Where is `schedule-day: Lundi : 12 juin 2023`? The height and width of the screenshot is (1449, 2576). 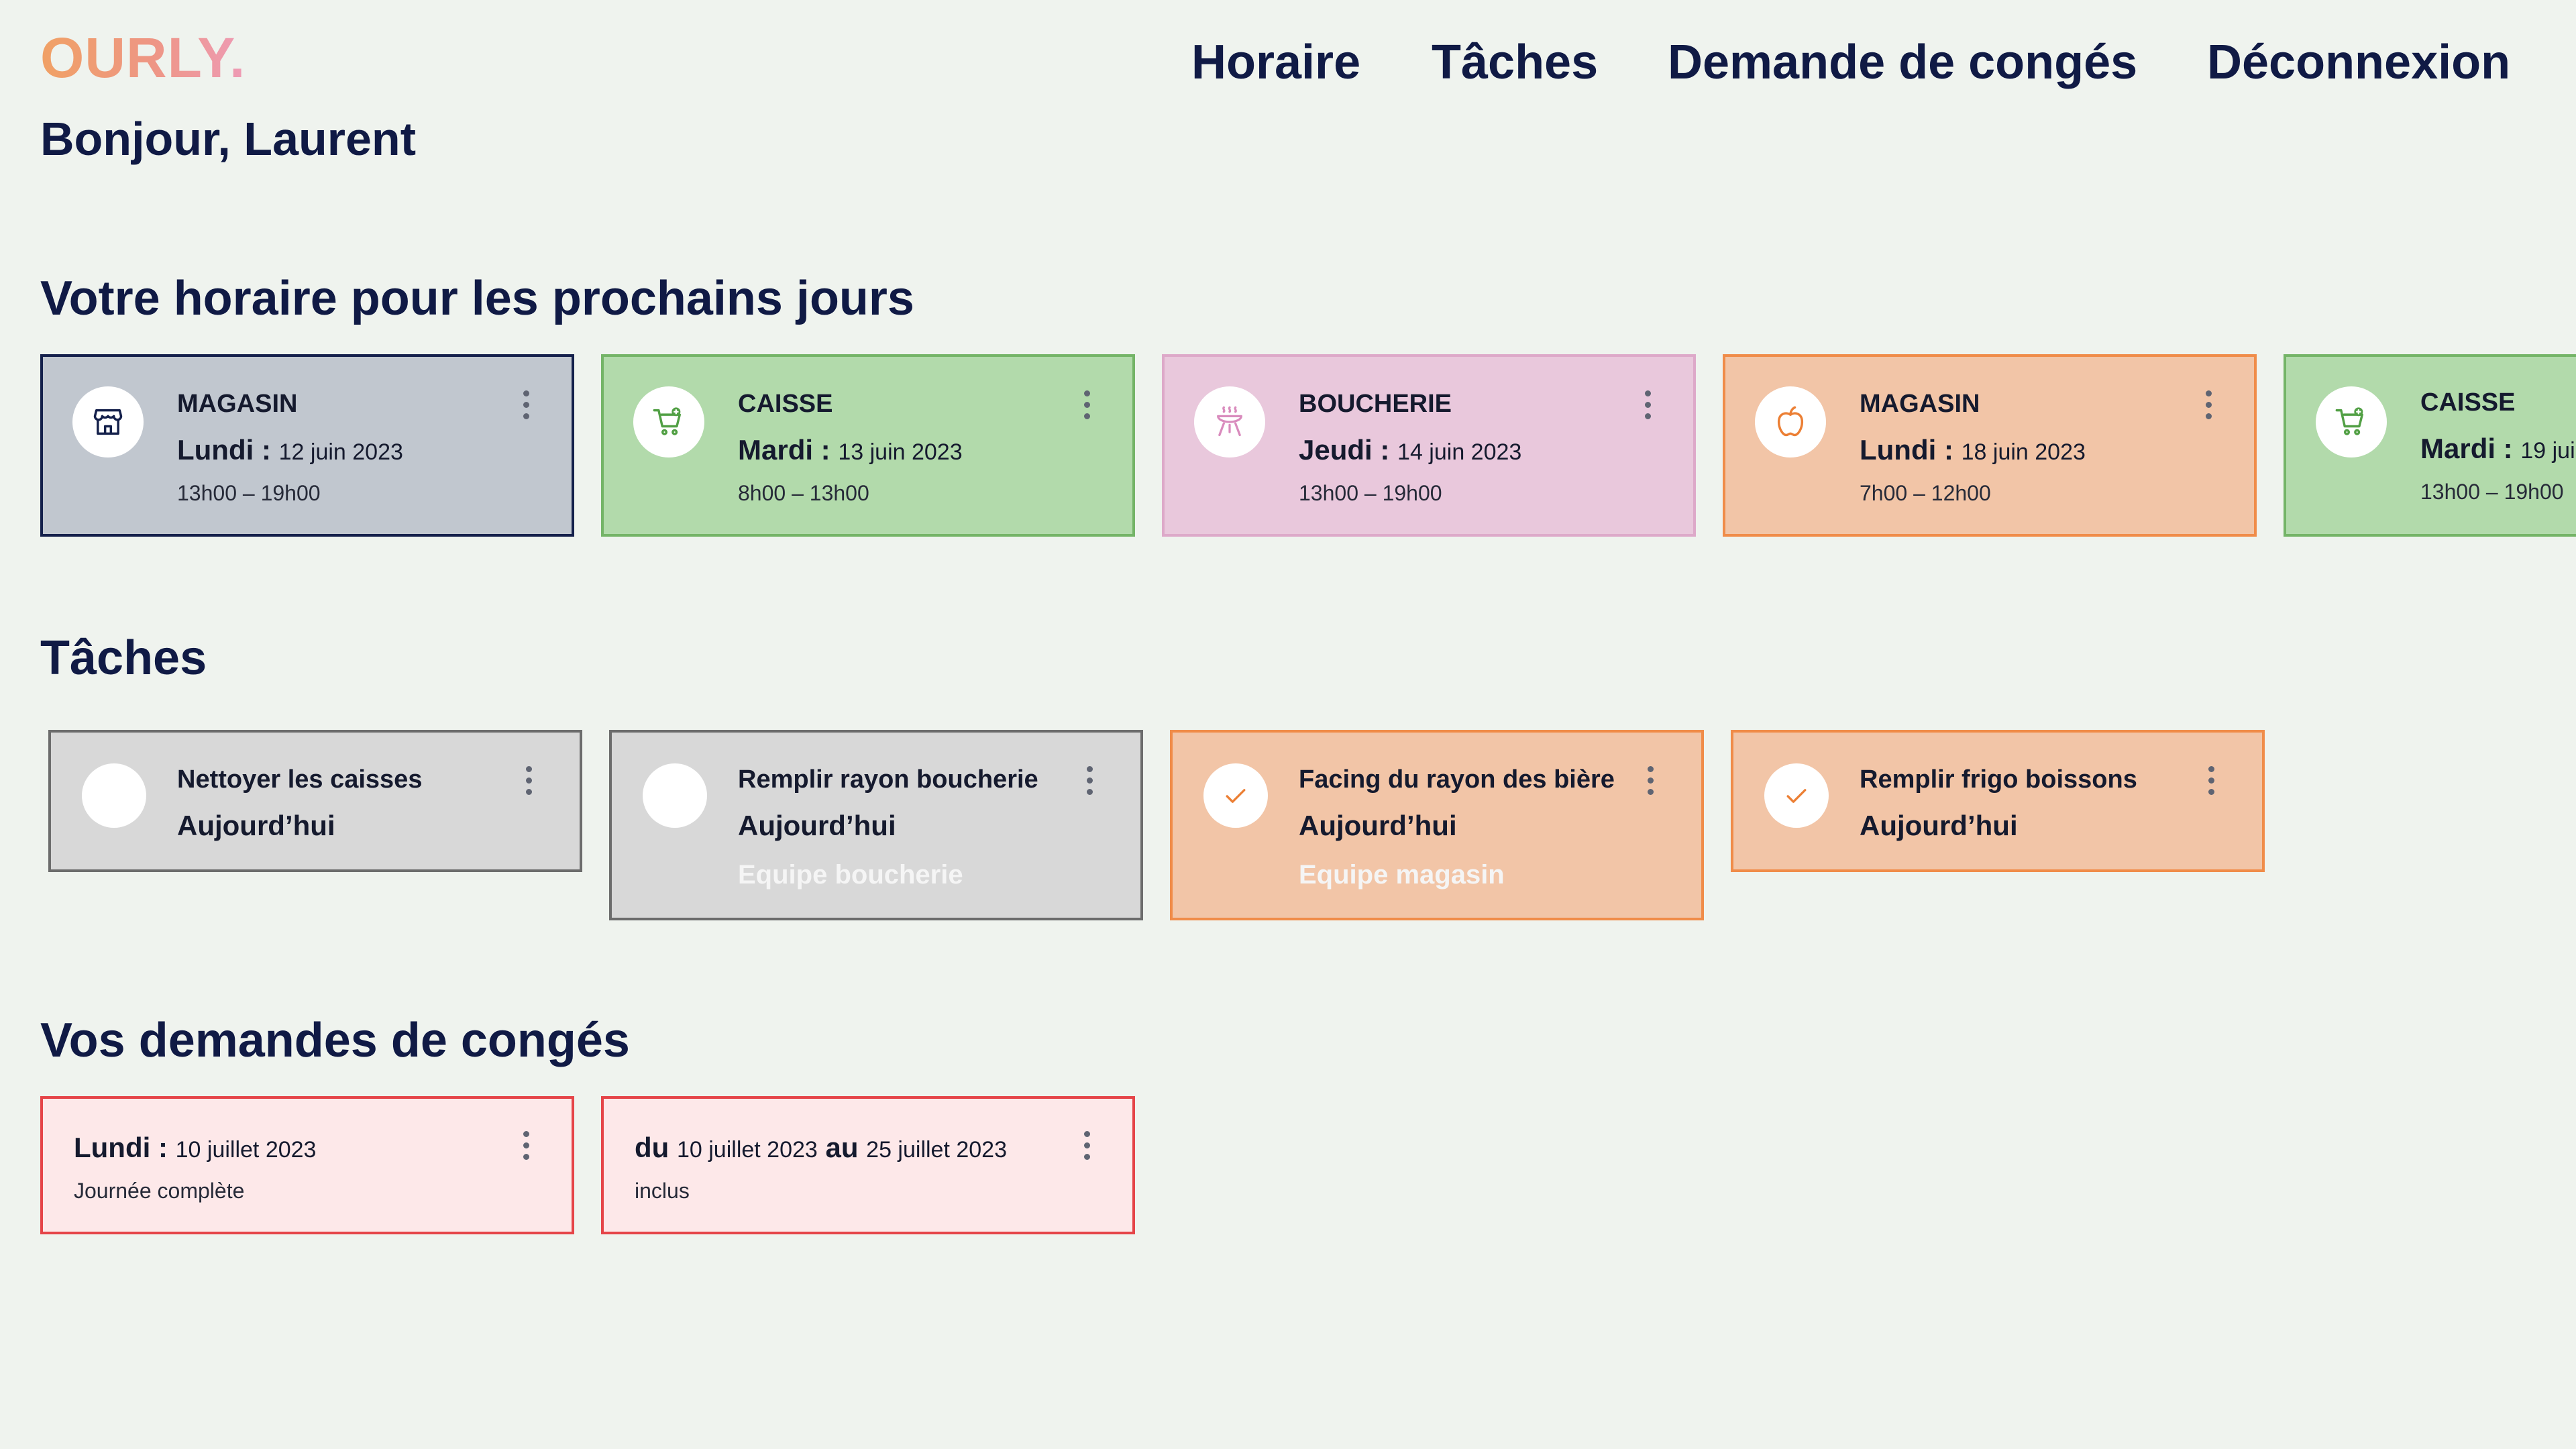 schedule-day: Lundi : 12 juin 2023 is located at coordinates (290, 450).